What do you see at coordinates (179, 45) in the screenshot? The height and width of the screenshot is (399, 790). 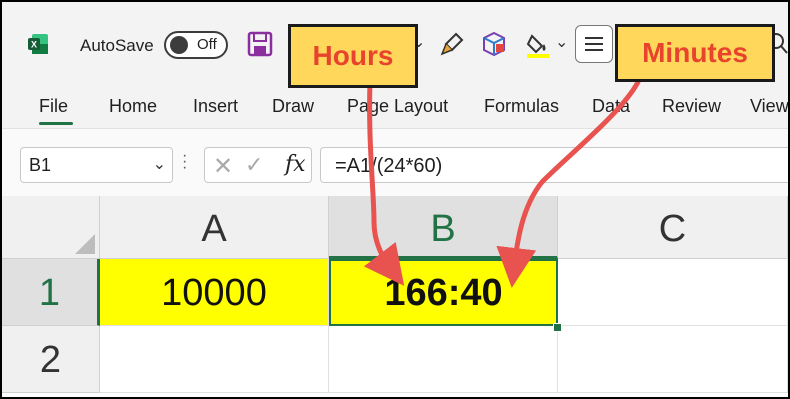 I see `toggle-knob` at bounding box center [179, 45].